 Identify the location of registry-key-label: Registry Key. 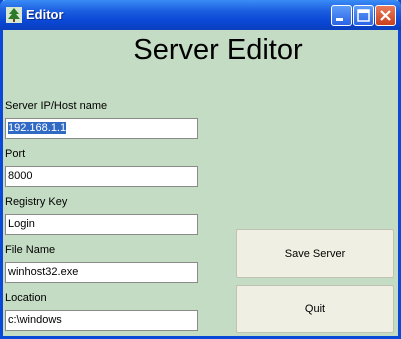
(36, 202).